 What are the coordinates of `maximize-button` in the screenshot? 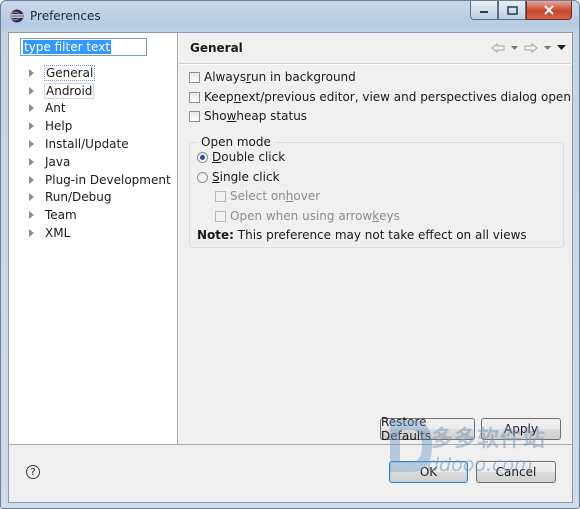 It's located at (512, 10).